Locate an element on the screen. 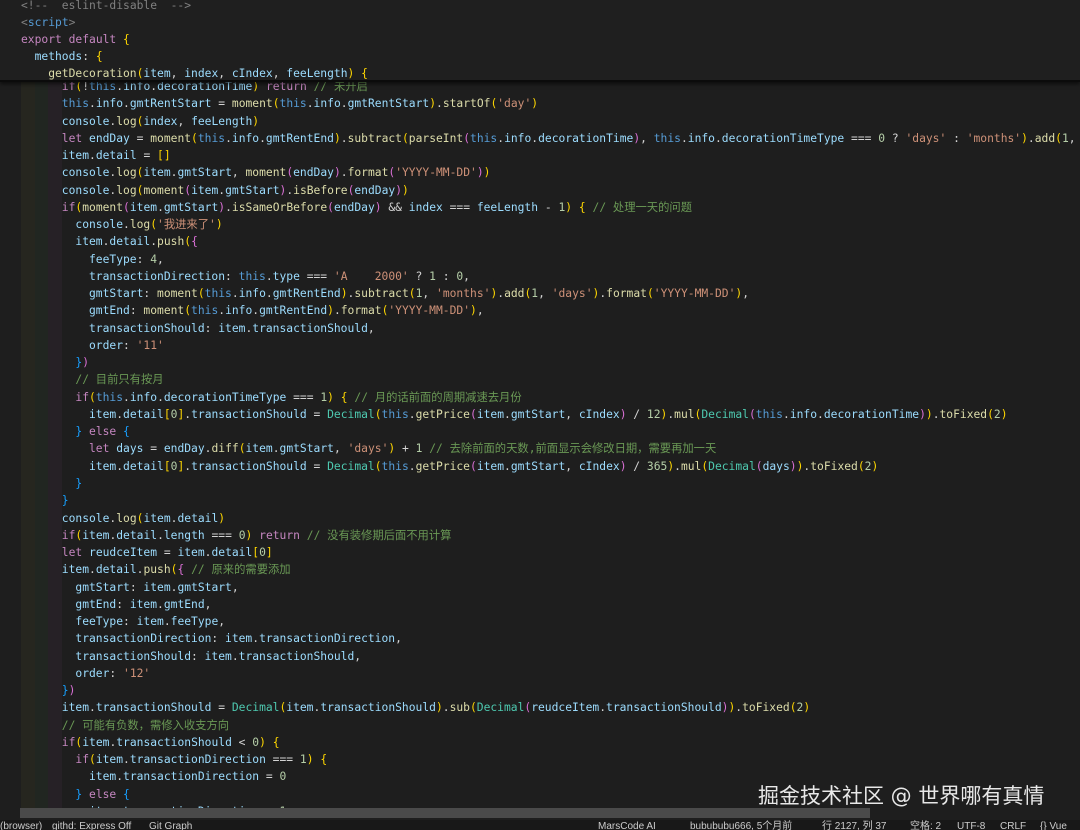  status-indentation: 空格: 2 is located at coordinates (925, 825).